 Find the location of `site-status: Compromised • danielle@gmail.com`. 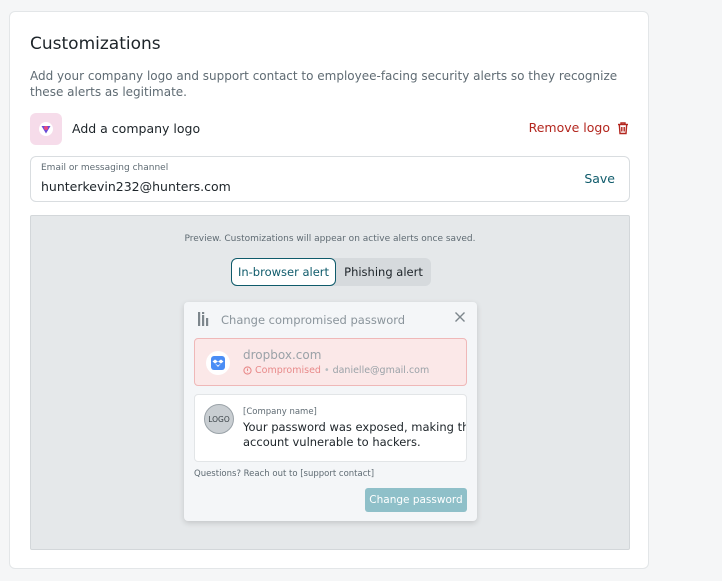

site-status: Compromised • danielle@gmail.com is located at coordinates (336, 370).